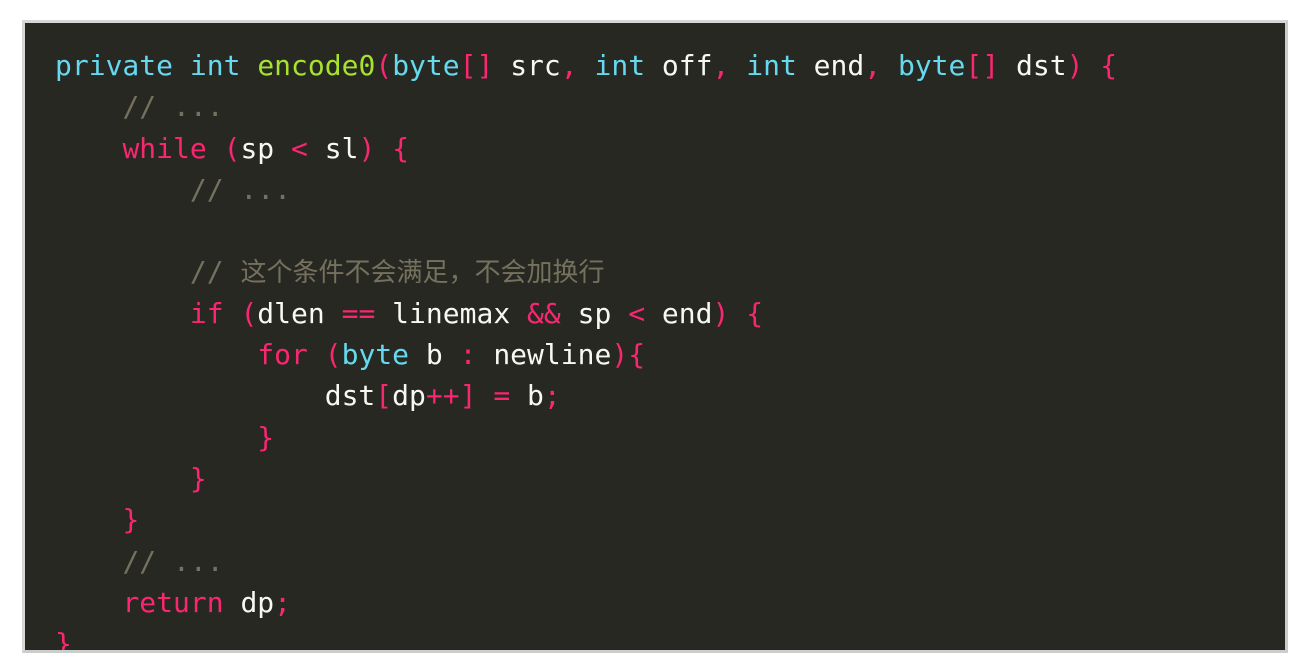 This screenshot has width=1308, height=670. What do you see at coordinates (333, 148) in the screenshot?
I see `code-token: sl` at bounding box center [333, 148].